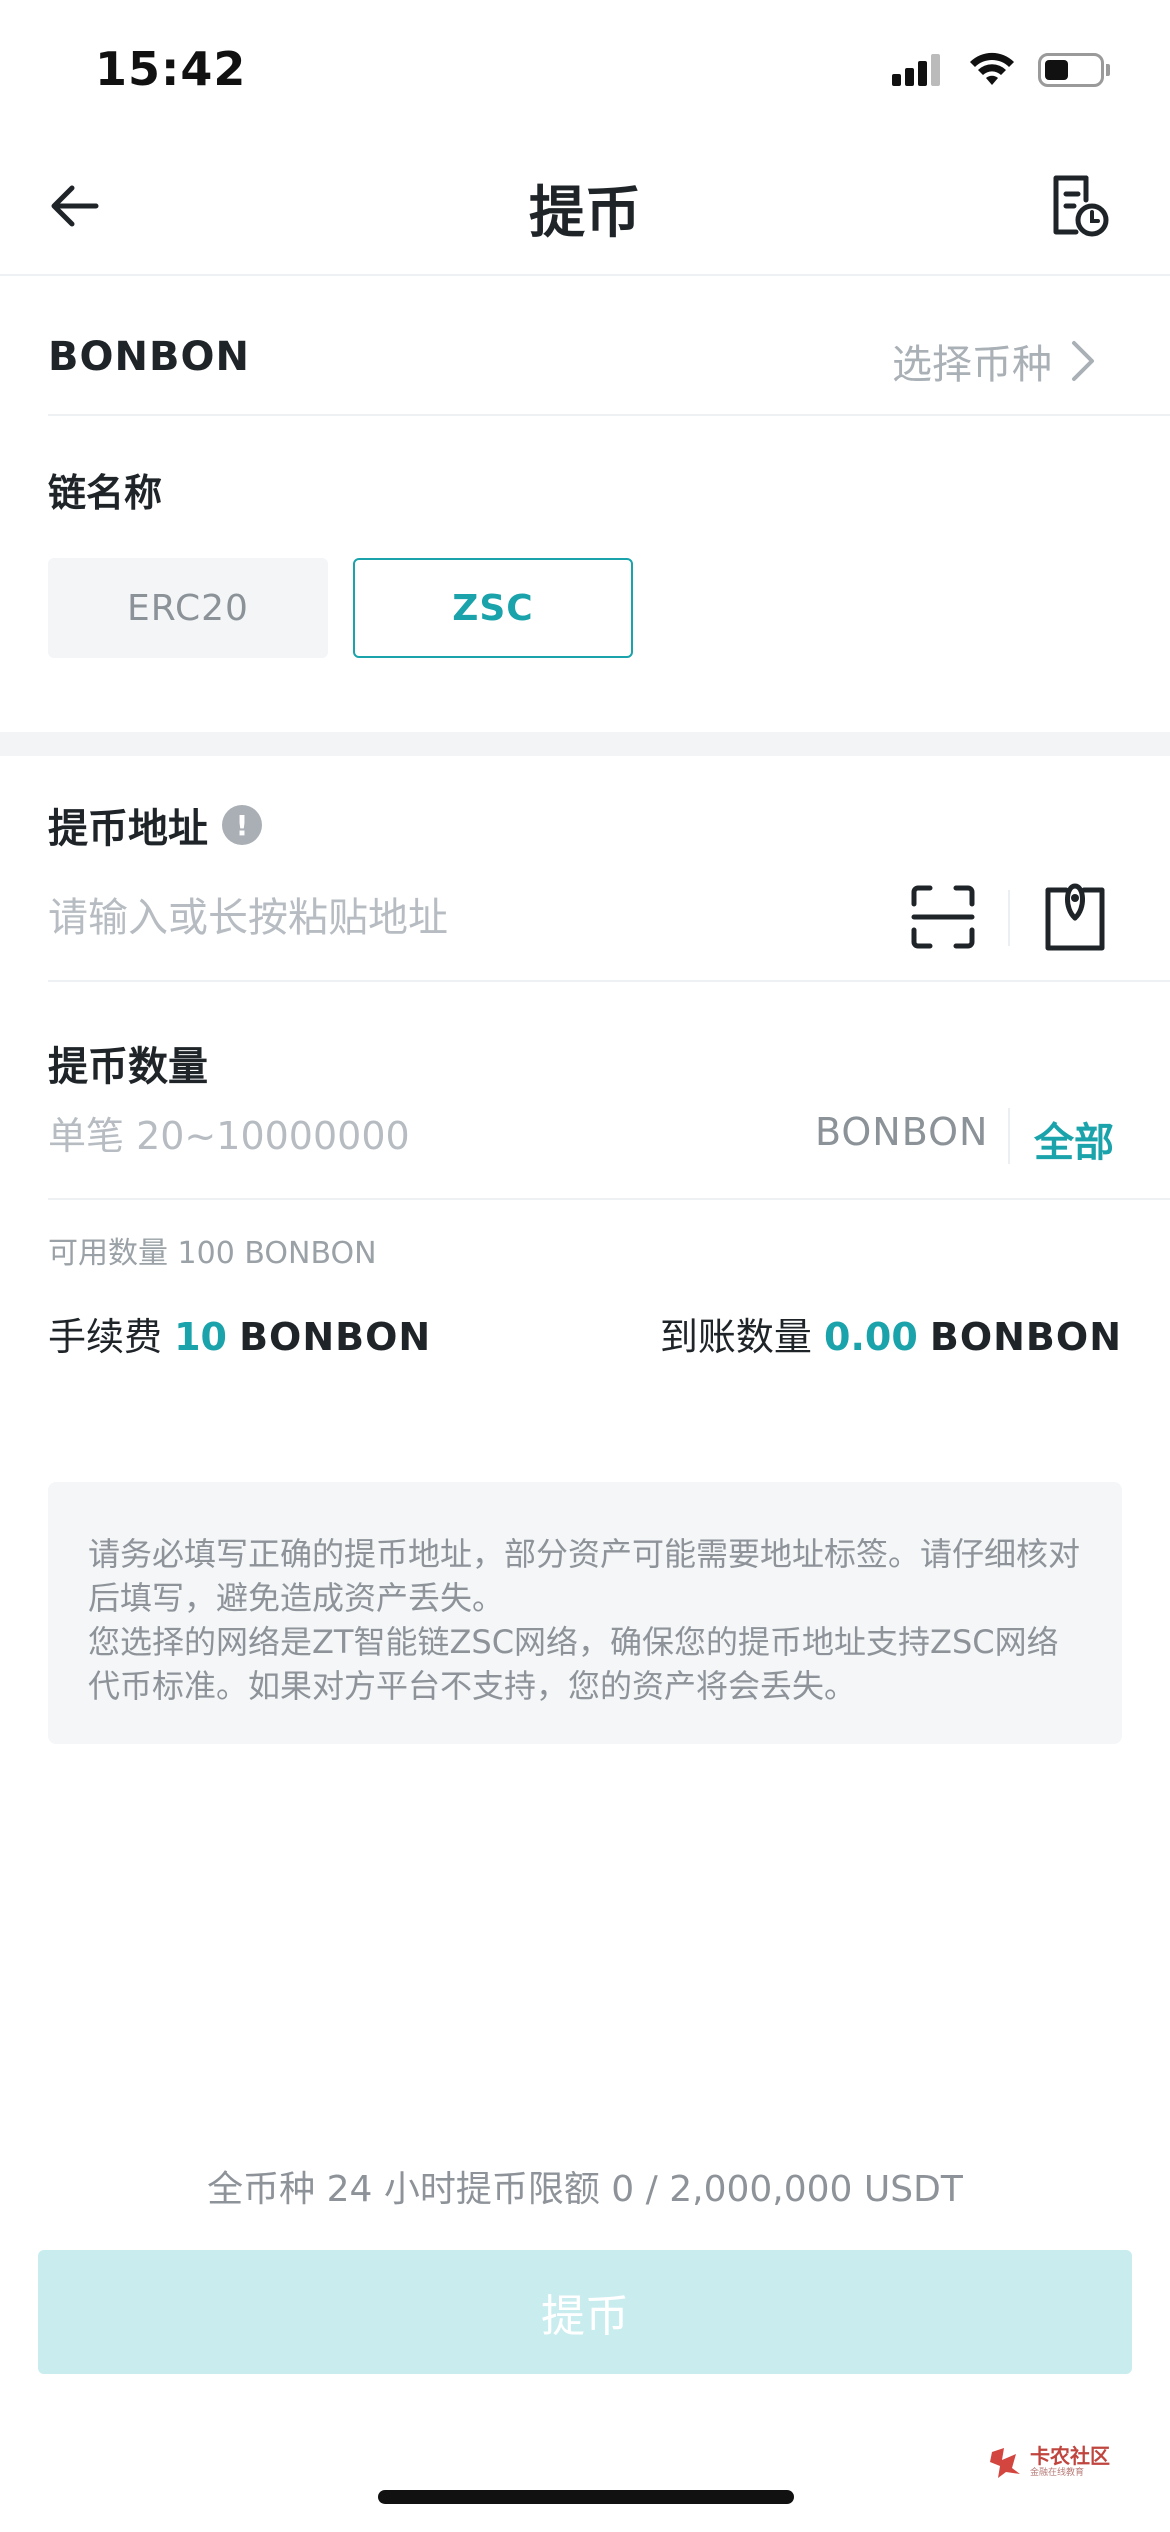  Describe the element at coordinates (609, 1199) in the screenshot. I see `quantity-divider` at that location.